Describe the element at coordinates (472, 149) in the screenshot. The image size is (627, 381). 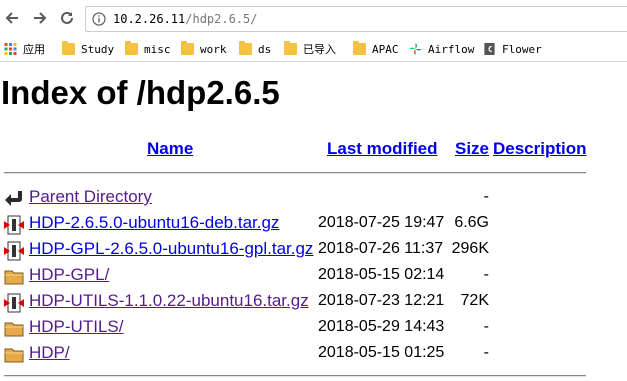
I see `column-header-size: Size` at that location.